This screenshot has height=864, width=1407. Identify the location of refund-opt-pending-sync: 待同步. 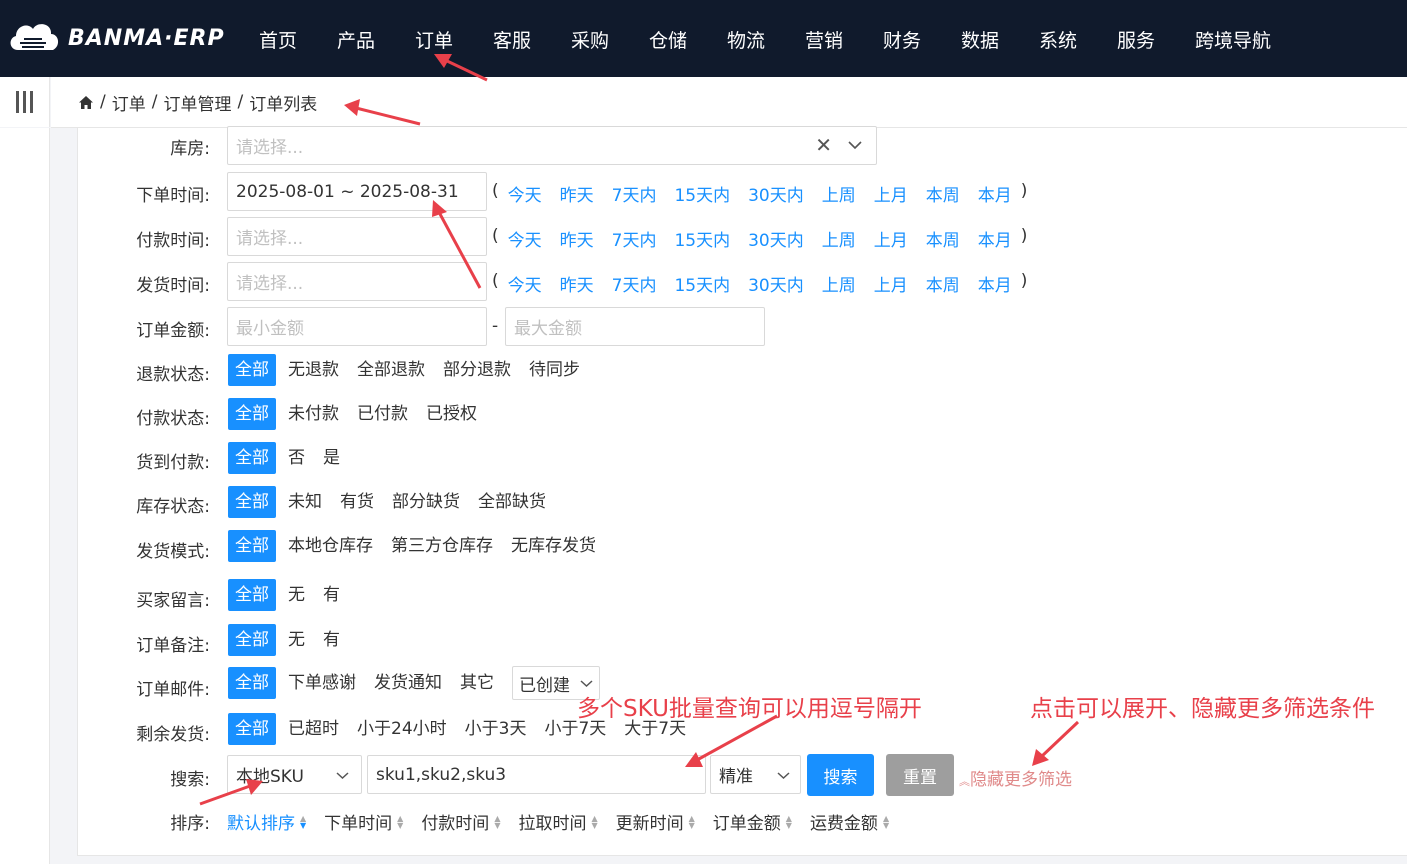
(554, 370).